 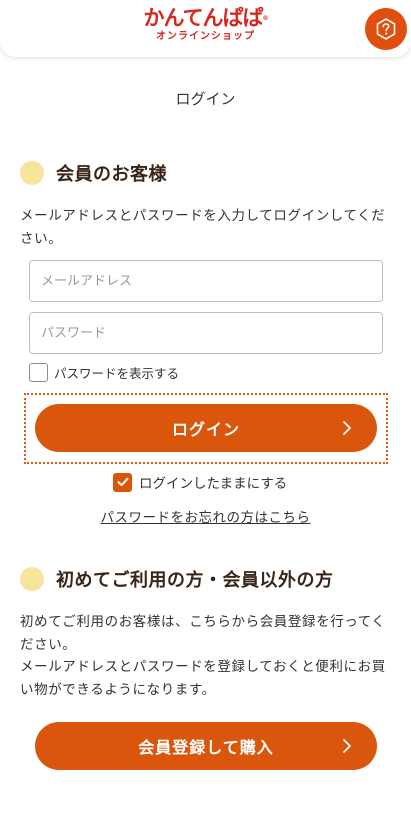 I want to click on login-button-label: ログイン, so click(x=205, y=429).